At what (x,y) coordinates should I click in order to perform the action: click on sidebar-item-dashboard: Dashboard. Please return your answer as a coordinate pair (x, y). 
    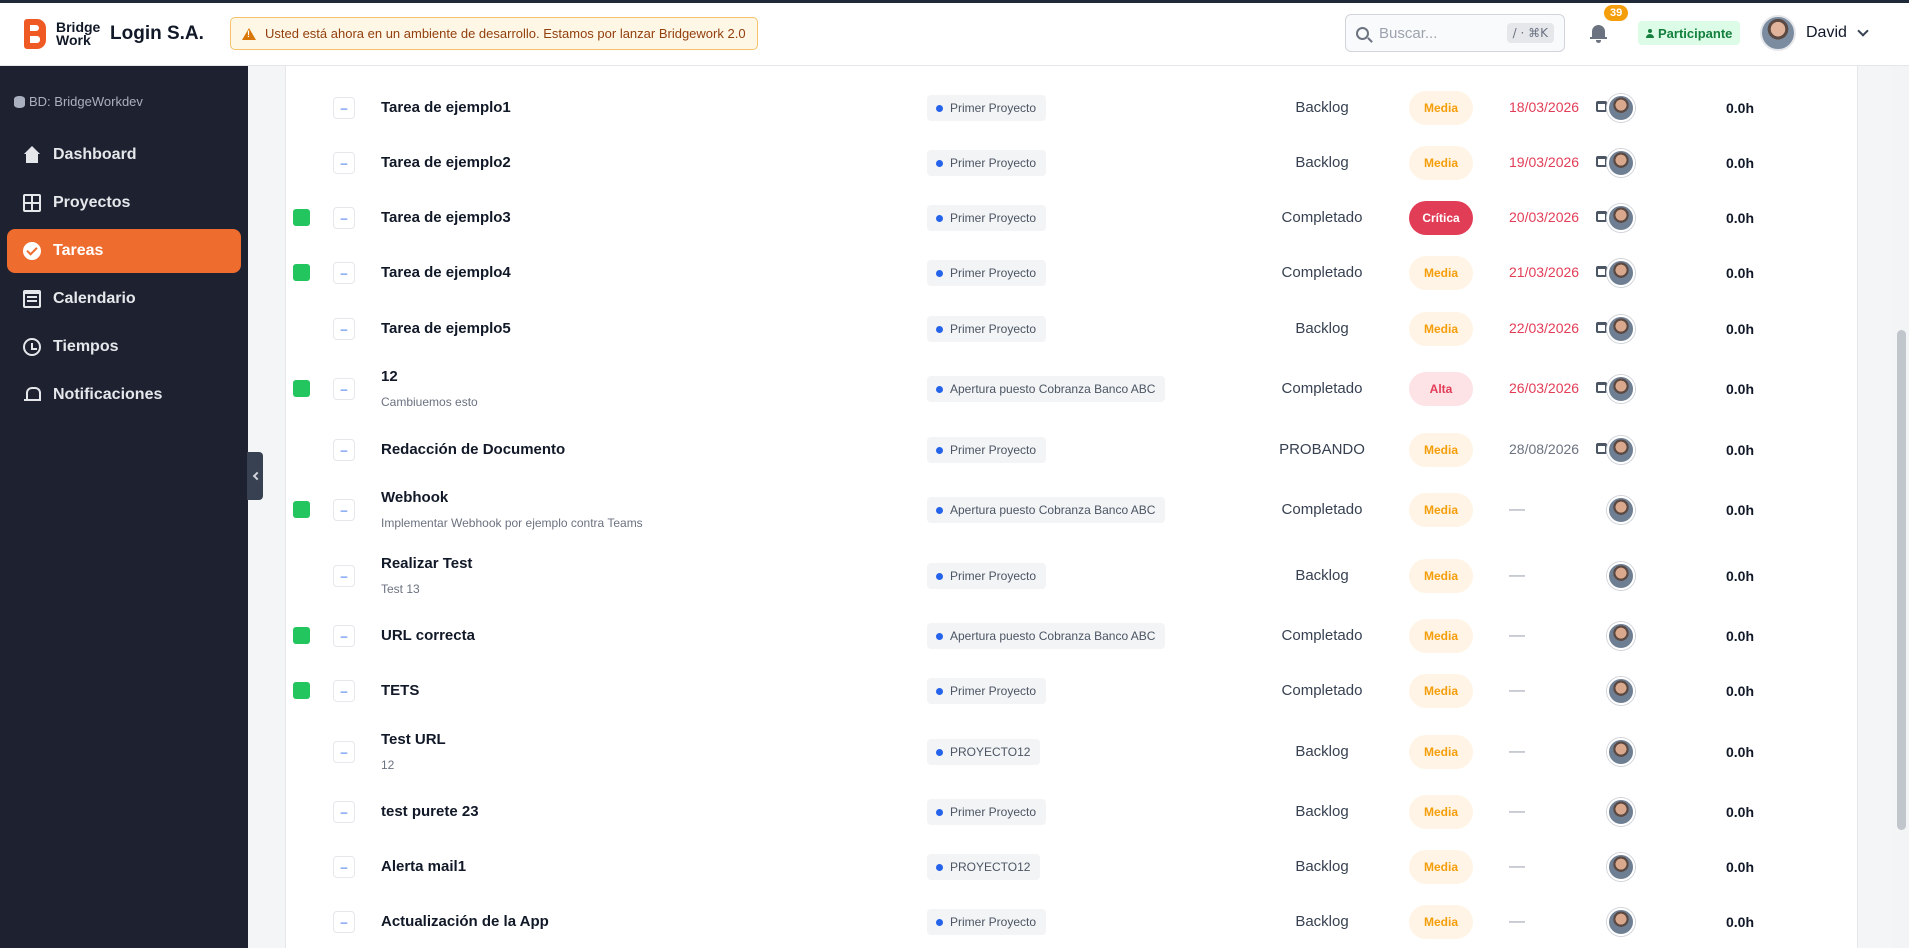
    Looking at the image, I should click on (124, 155).